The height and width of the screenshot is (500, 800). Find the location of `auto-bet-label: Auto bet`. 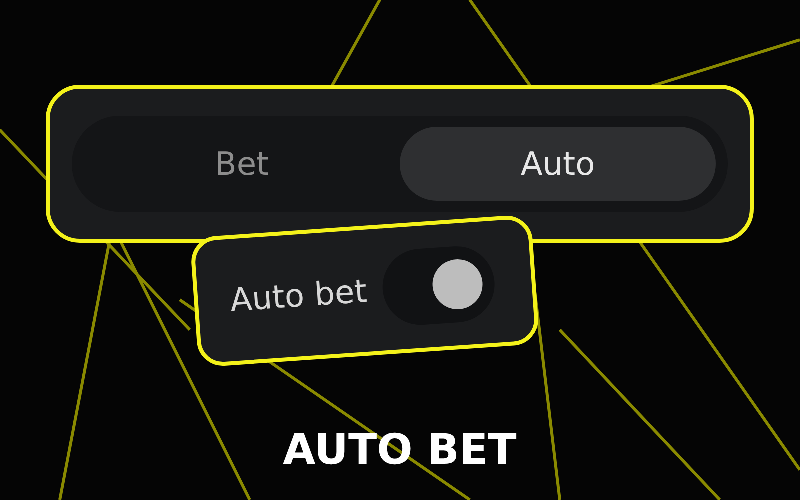

auto-bet-label: Auto bet is located at coordinates (298, 296).